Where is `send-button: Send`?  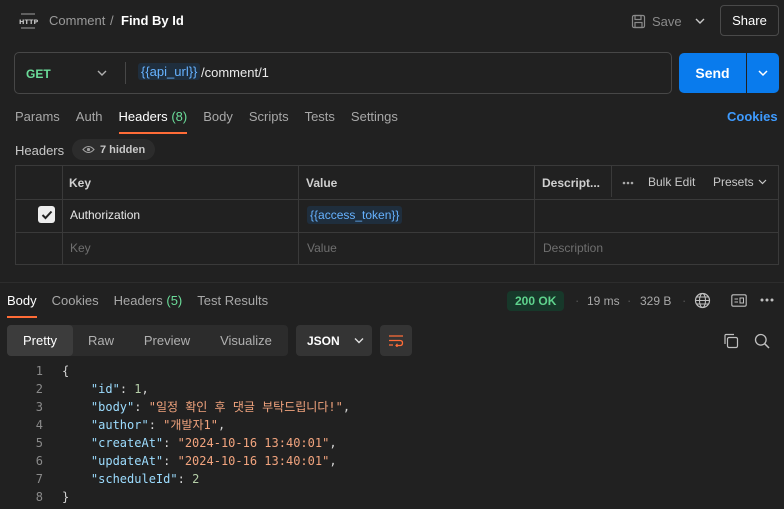 send-button: Send is located at coordinates (712, 73).